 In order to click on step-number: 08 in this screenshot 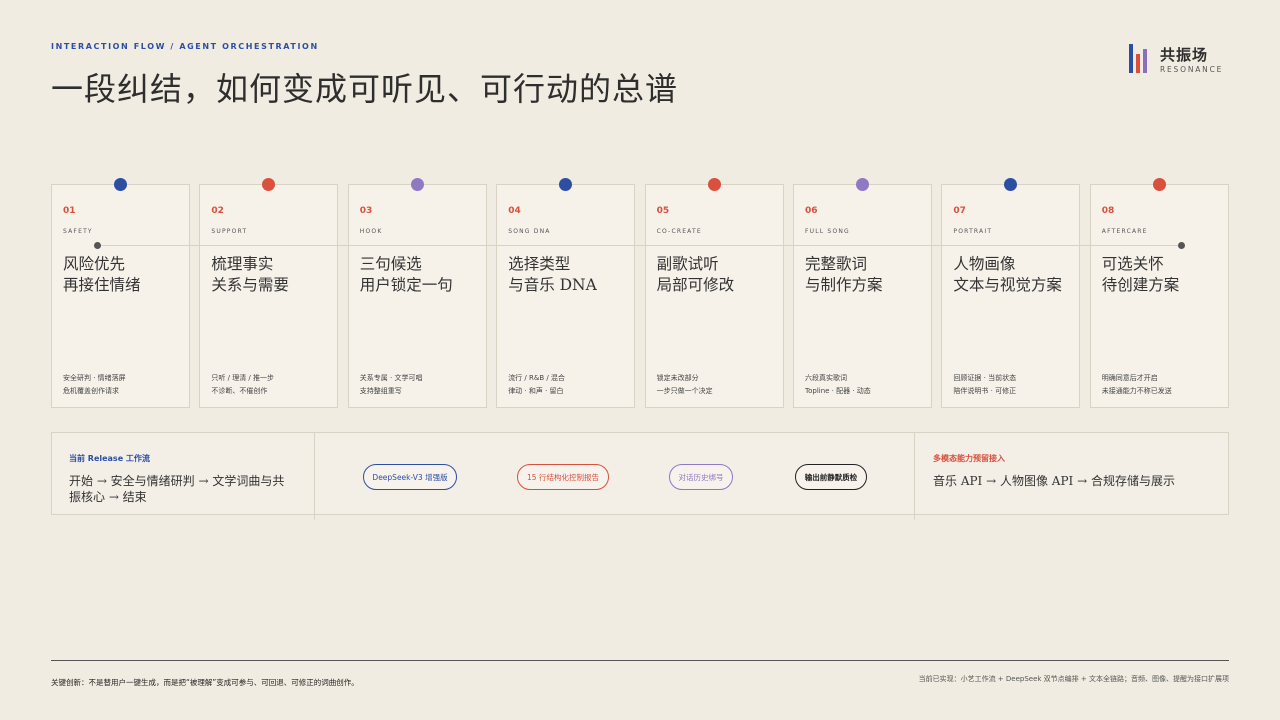, I will do `click(1108, 211)`.